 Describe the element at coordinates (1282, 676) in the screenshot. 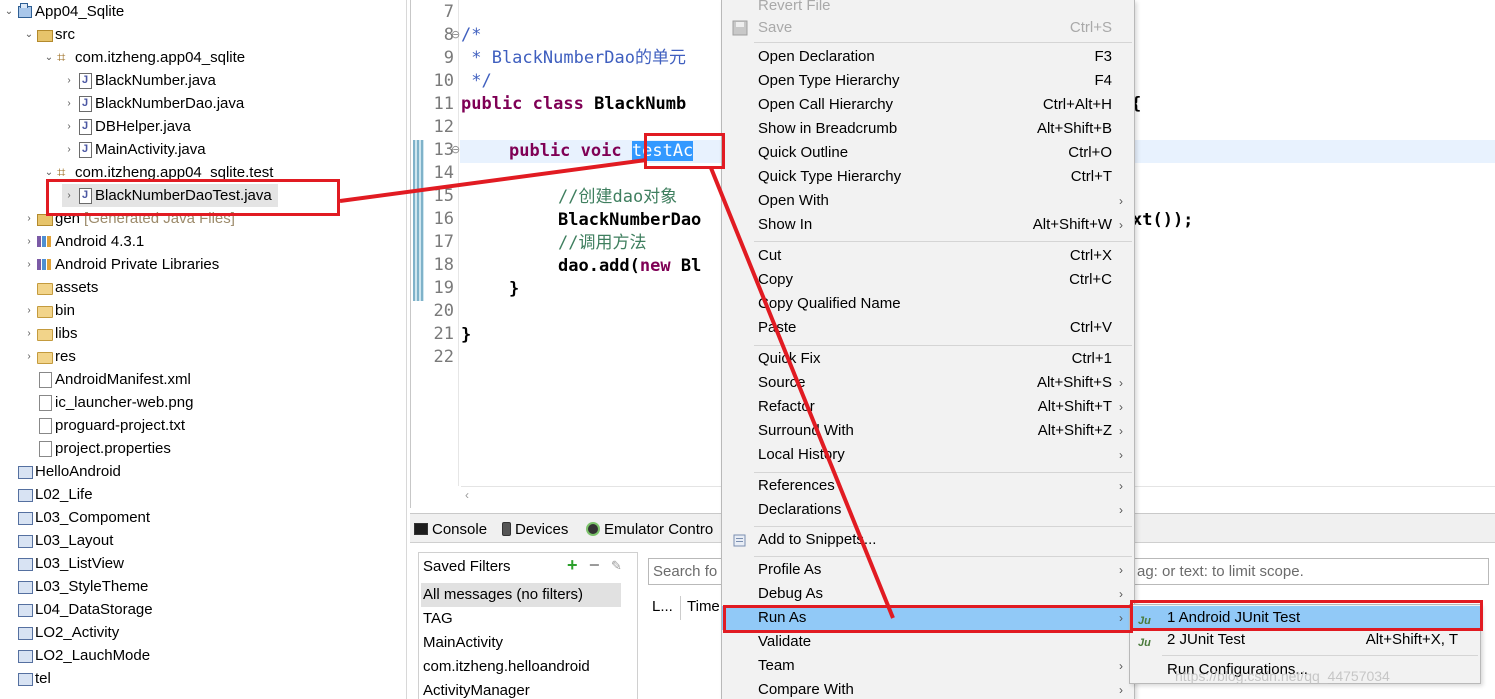

I see `watermark: https://blog.csdn.net/qq_44757034` at that location.